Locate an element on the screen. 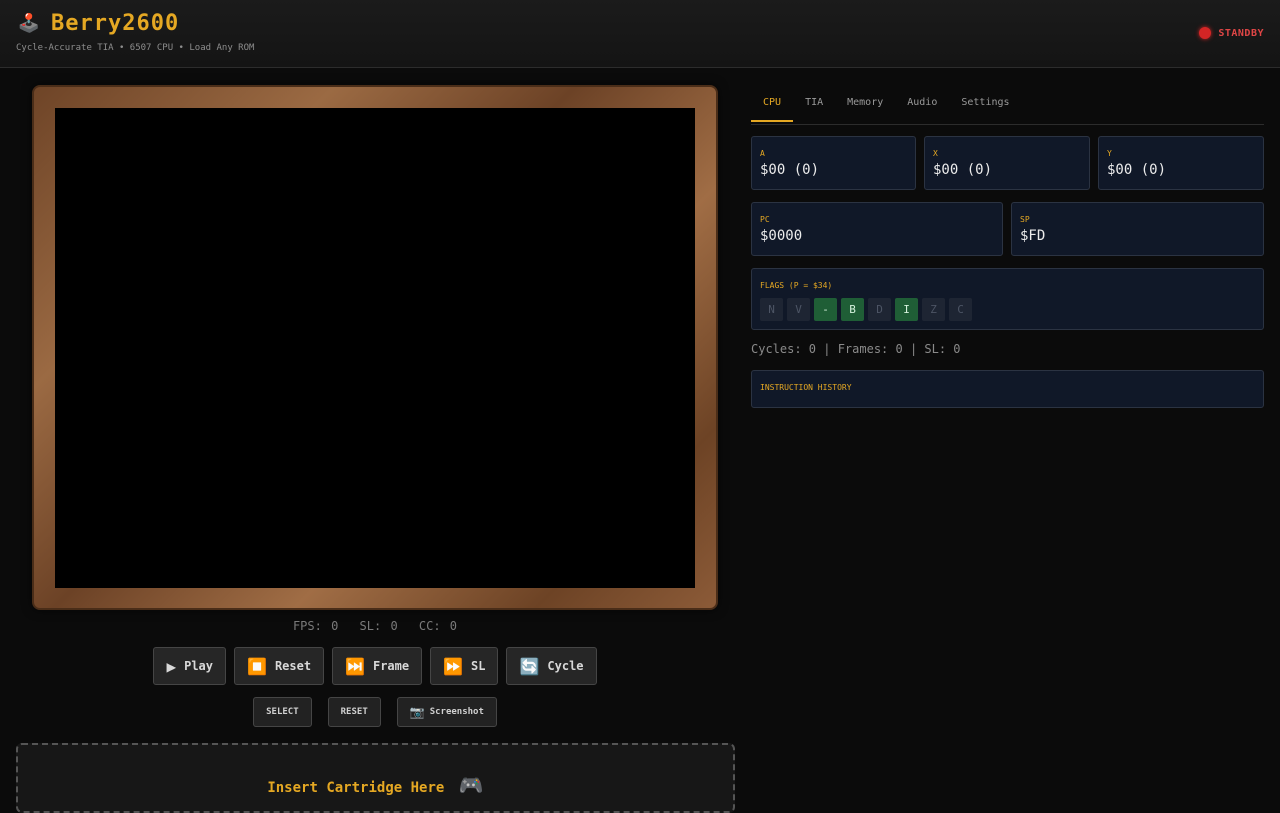 This screenshot has height=813, width=1280. debug-tabs: CPU TIA Memory Audio Settings is located at coordinates (1007, 105).